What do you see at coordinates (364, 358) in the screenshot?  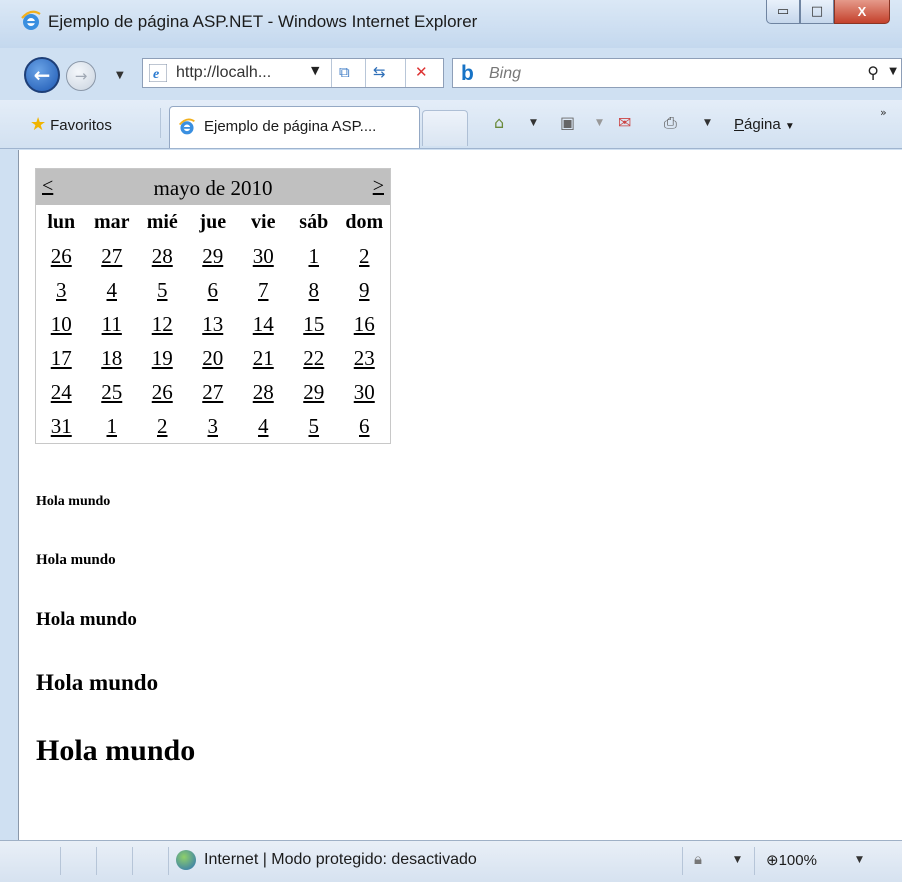 I see `calendar-day-link: 23` at bounding box center [364, 358].